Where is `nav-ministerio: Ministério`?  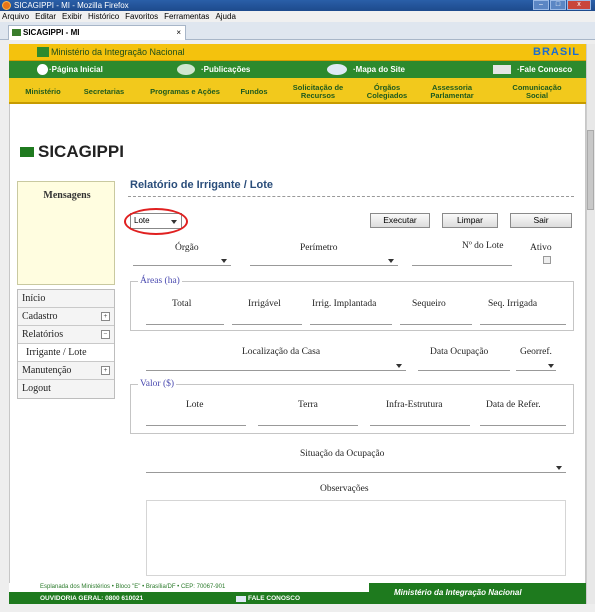
nav-ministerio: Ministério is located at coordinates (43, 92).